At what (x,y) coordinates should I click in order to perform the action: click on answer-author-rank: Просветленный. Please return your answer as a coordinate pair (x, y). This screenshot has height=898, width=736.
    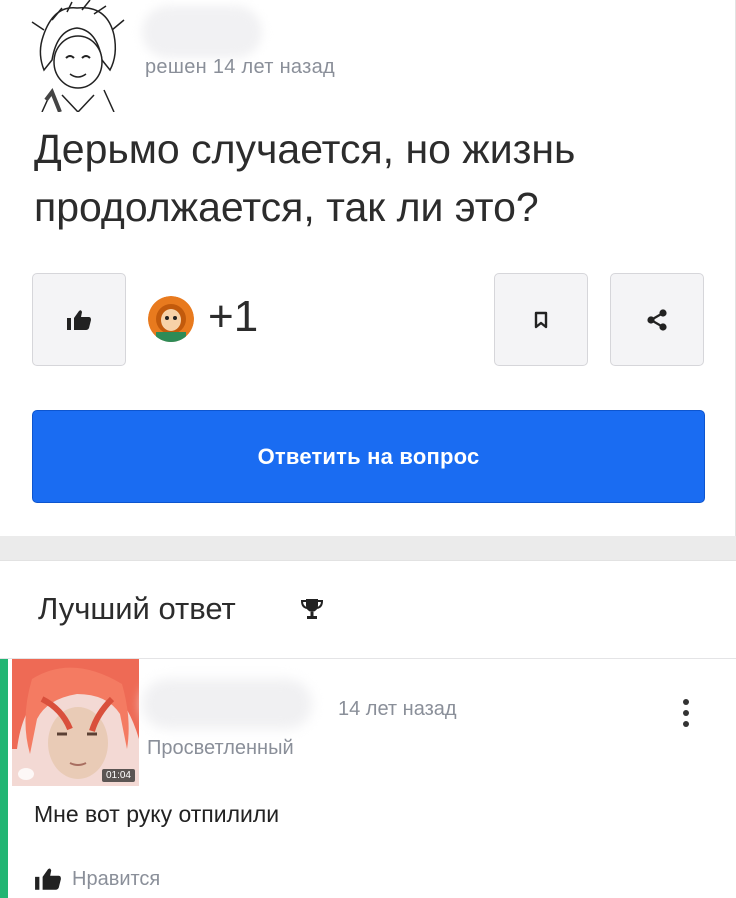
    Looking at the image, I should click on (220, 748).